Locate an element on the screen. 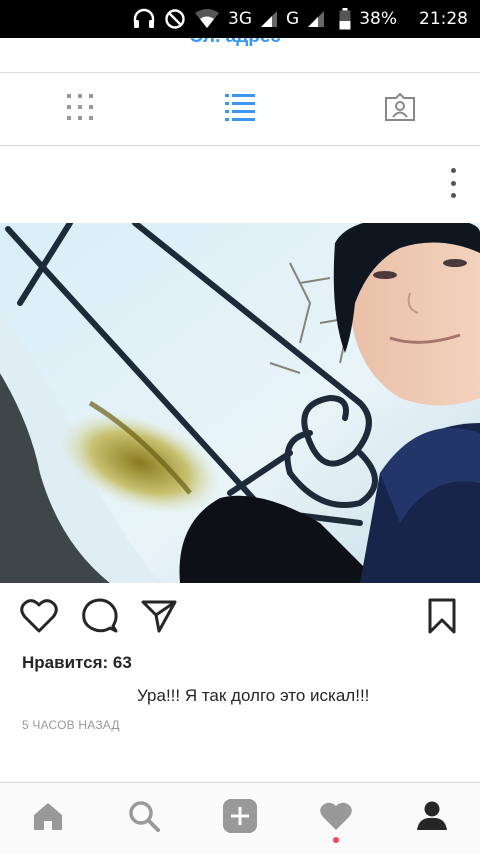  home-icon is located at coordinates (48, 818).